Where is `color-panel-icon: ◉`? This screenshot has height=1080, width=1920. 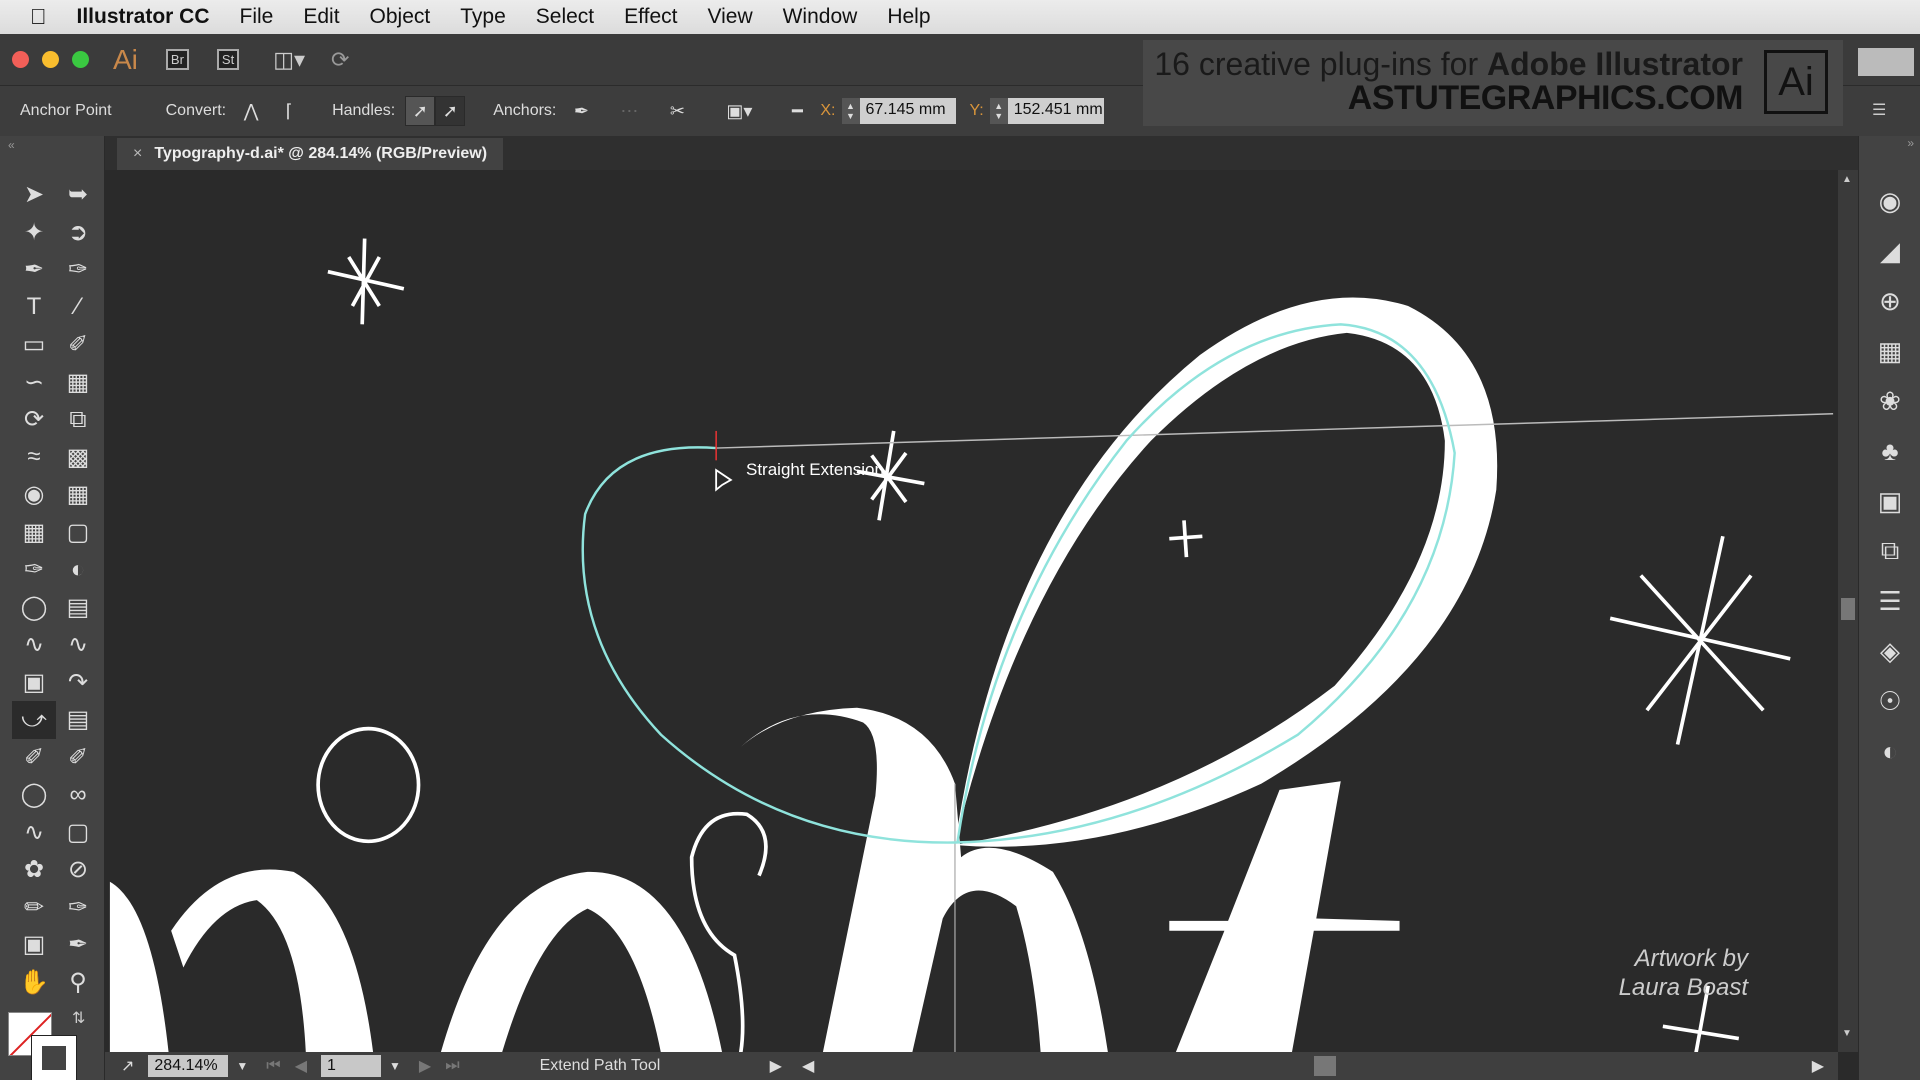
color-panel-icon: ◉ is located at coordinates (1889, 201).